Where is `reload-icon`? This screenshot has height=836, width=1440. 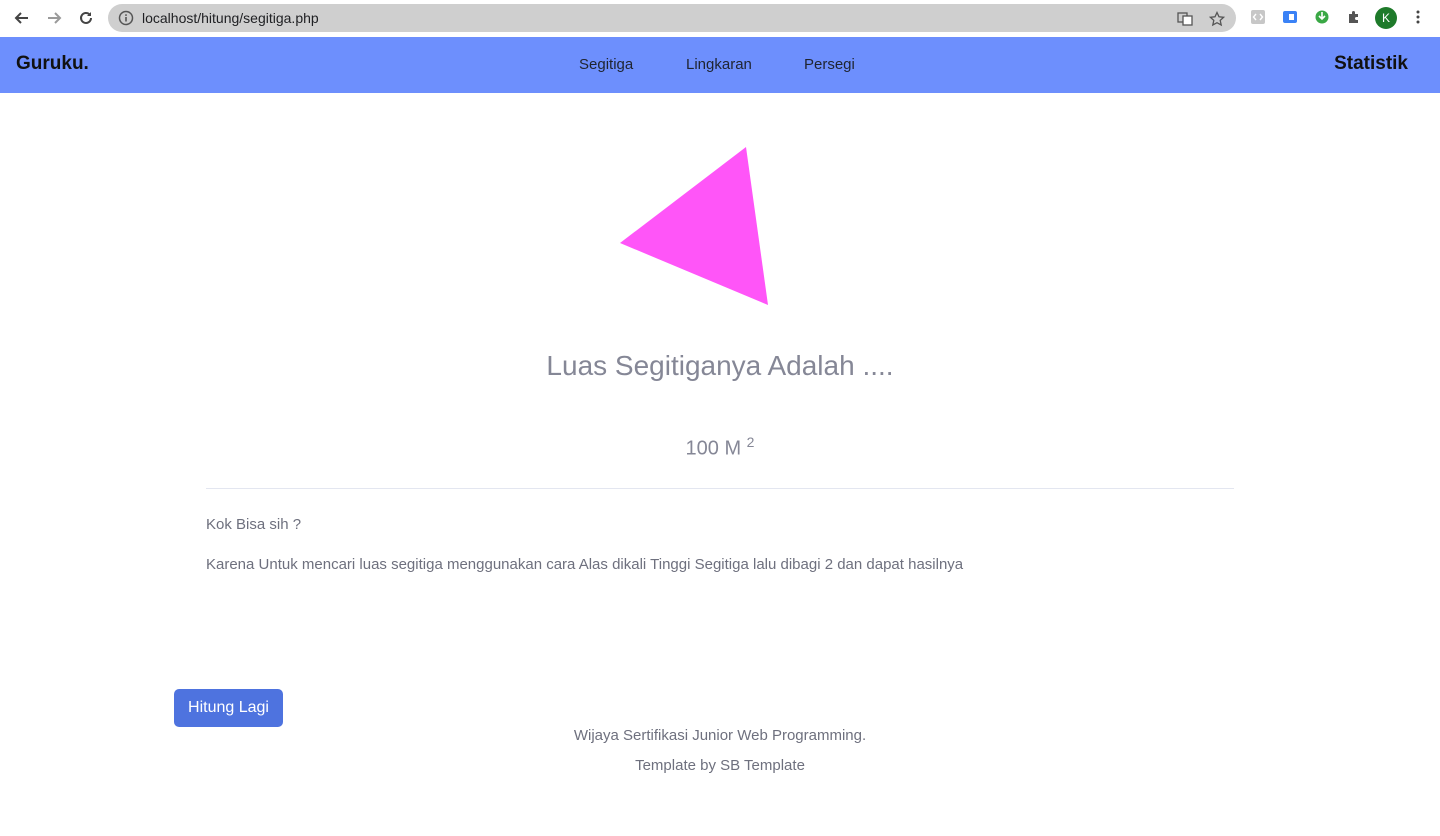
reload-icon is located at coordinates (86, 18).